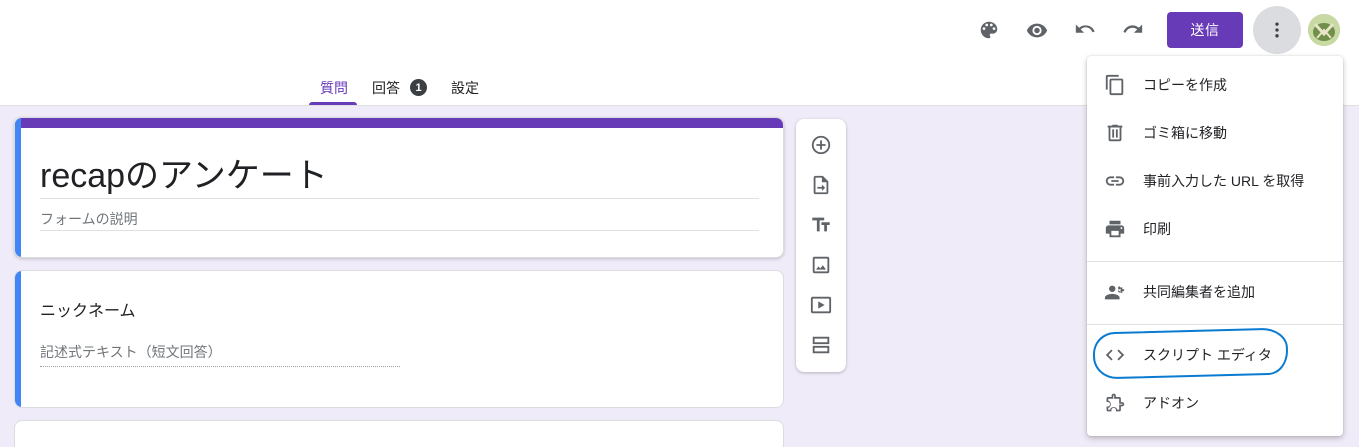  I want to click on question-title: ニックネーム, so click(88, 309).